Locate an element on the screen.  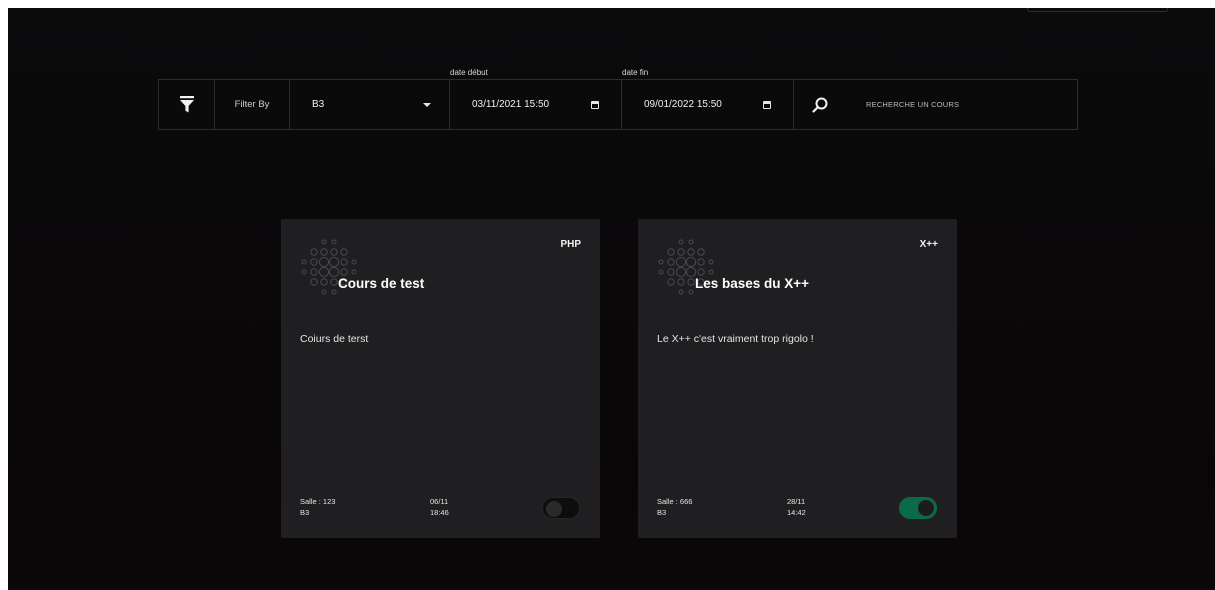
date-start-input: 03/11/2021 15:50 is located at coordinates (536, 104).